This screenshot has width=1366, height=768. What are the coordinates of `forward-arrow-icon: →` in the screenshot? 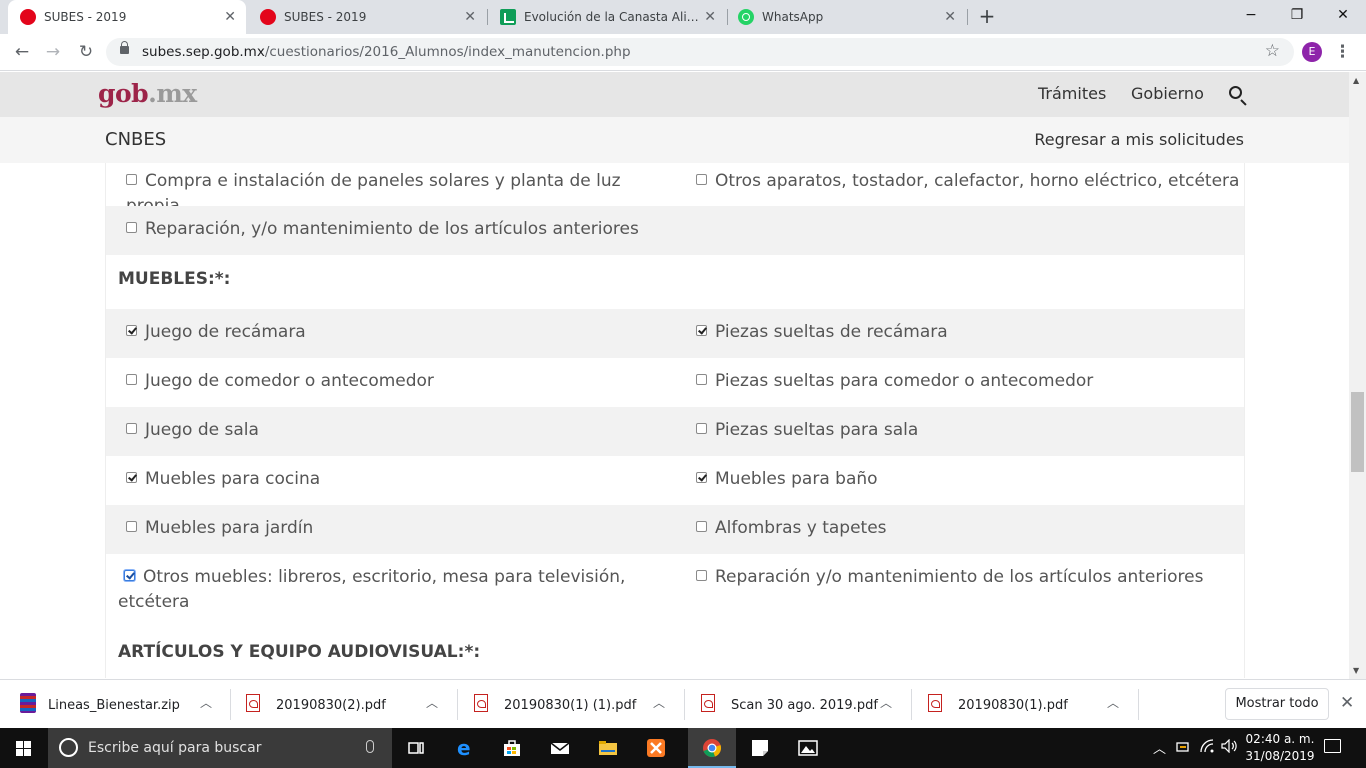 It's located at (53, 52).